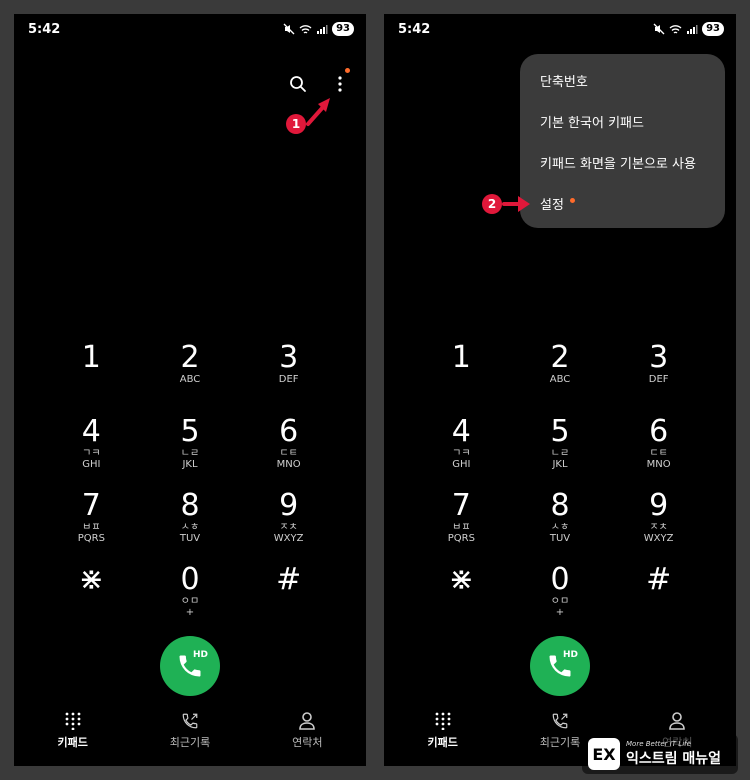  I want to click on bottom-nav: 키패드 최근기록 연락처, so click(190, 734).